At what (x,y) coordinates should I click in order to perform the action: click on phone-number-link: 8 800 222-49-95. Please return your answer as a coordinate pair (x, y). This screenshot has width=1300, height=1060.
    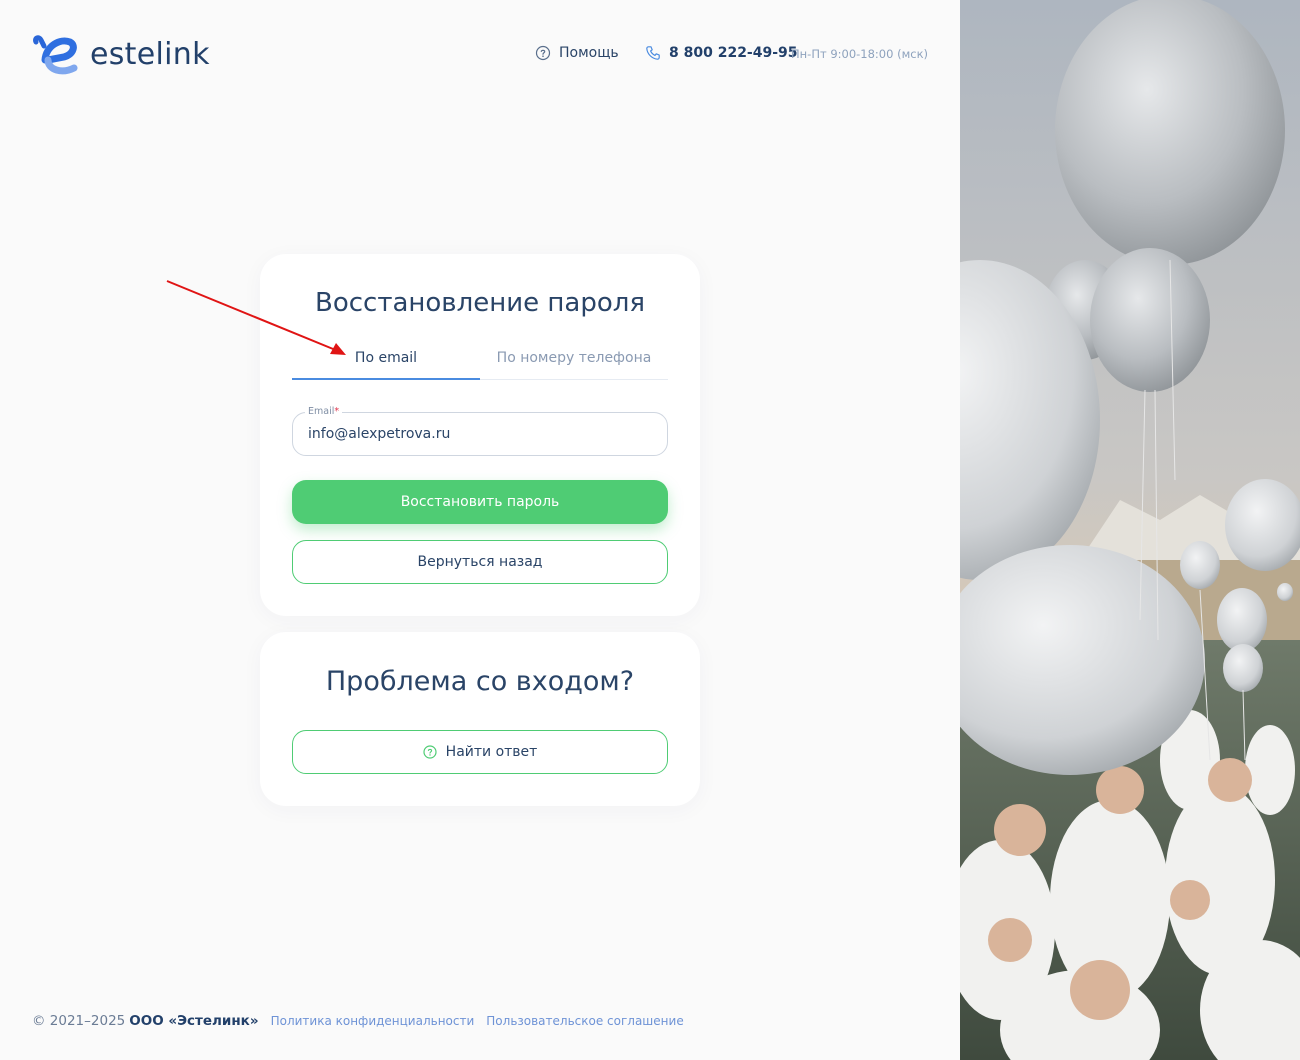
    Looking at the image, I should click on (733, 53).